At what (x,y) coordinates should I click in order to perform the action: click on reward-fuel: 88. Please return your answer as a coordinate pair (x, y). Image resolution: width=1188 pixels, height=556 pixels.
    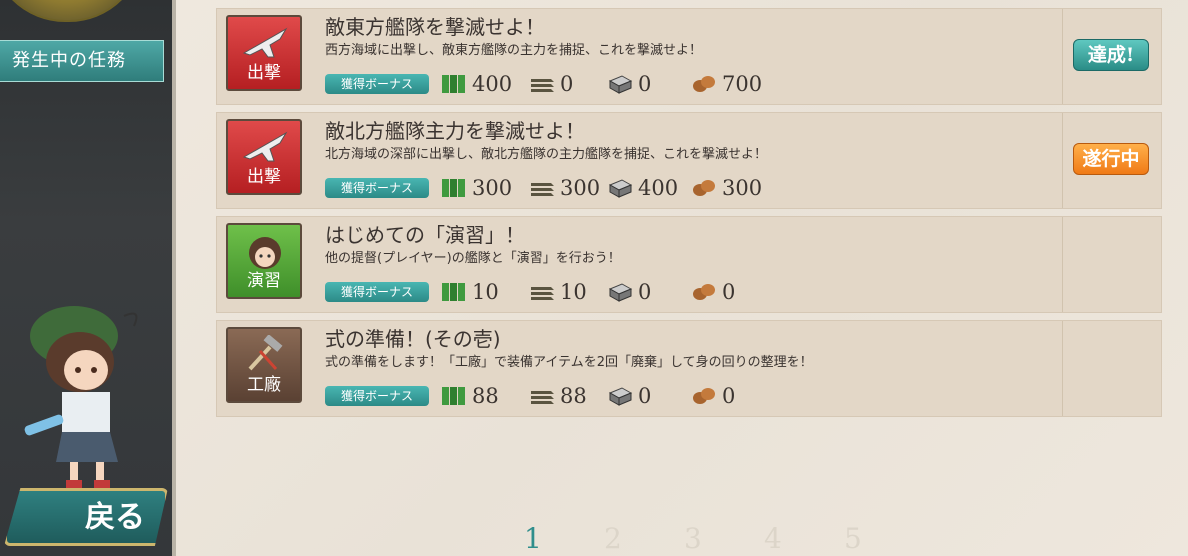
    Looking at the image, I should click on (470, 396).